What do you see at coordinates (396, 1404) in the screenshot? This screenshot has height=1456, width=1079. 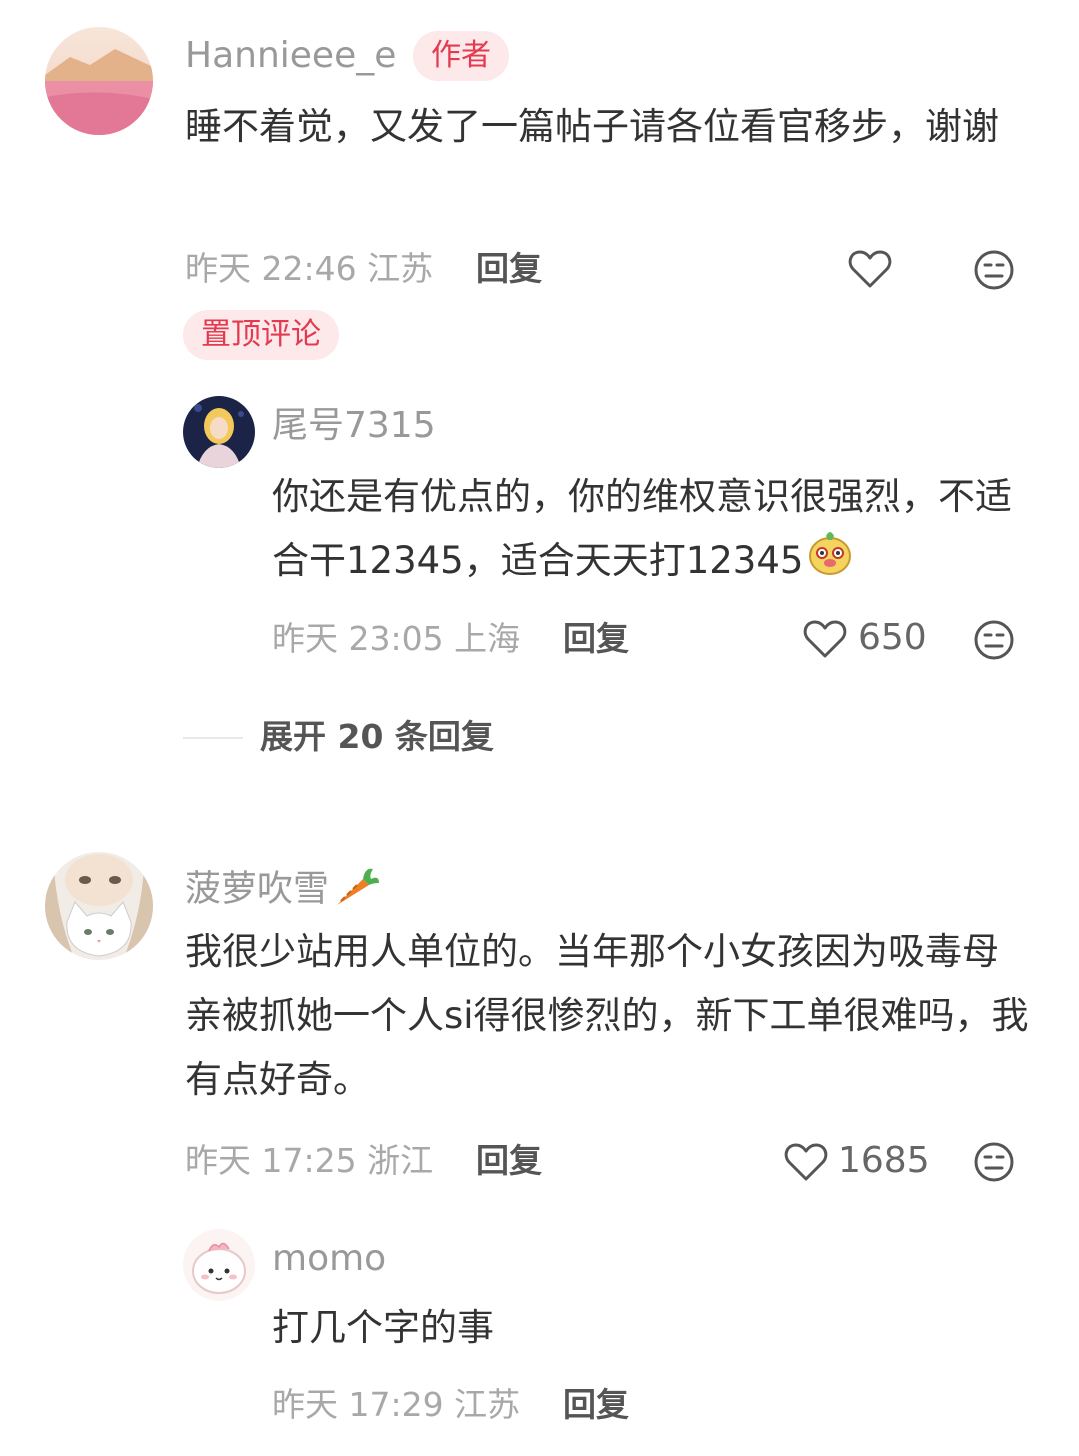 I see `reply-meta: 昨天 17:29 江苏` at bounding box center [396, 1404].